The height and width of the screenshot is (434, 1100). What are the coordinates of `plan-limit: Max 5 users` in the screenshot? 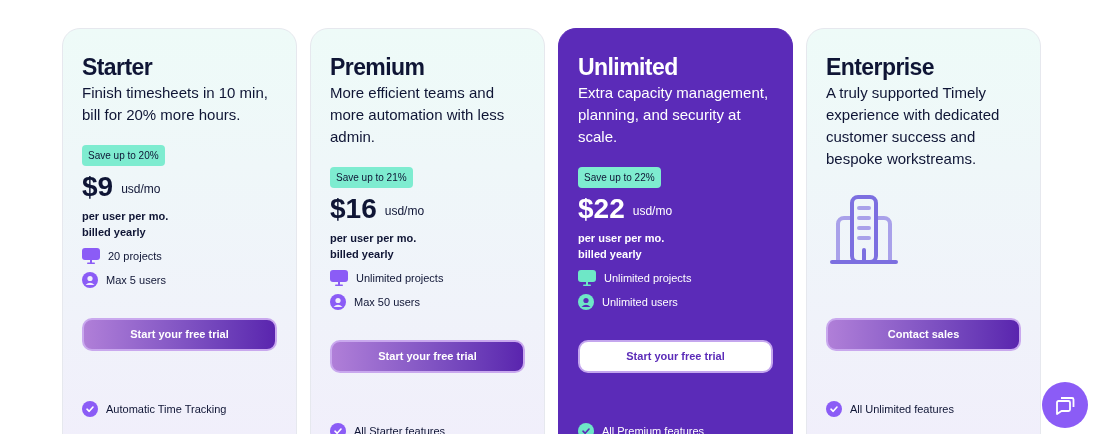 It's located at (136, 280).